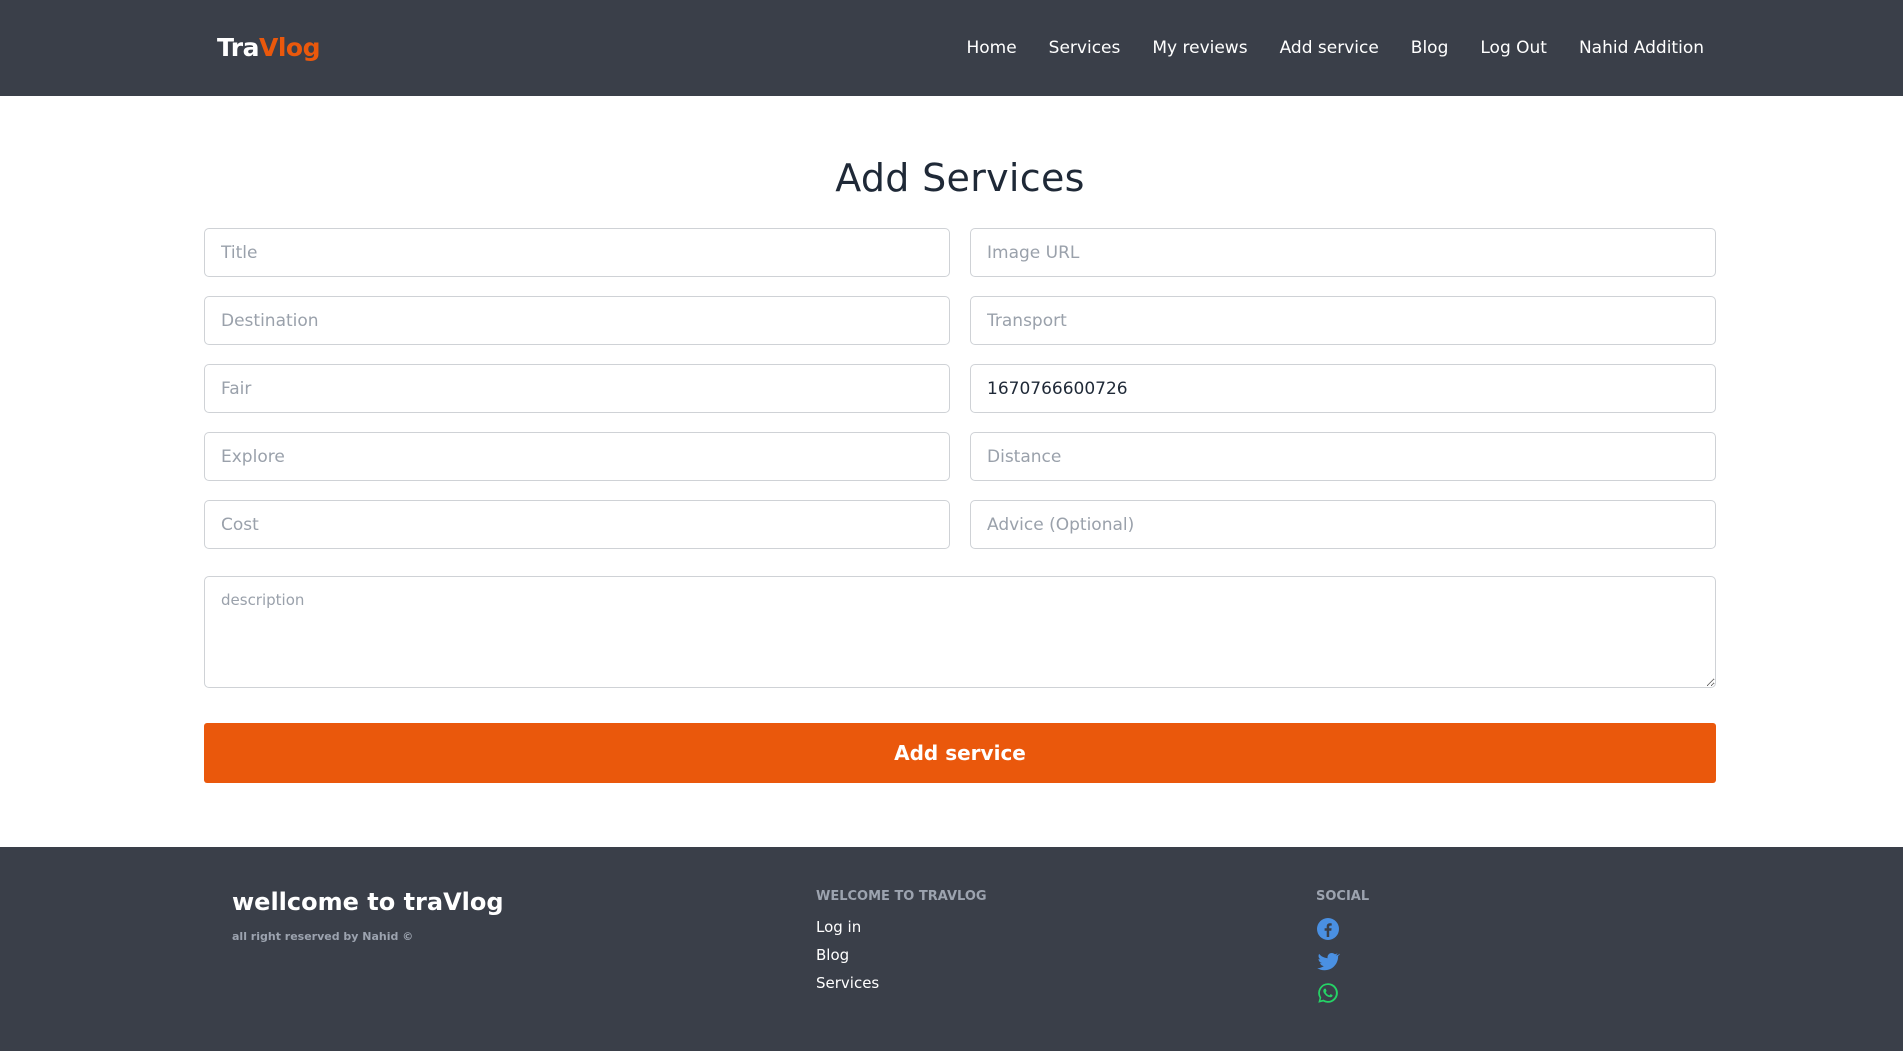 This screenshot has height=1051, width=1903. I want to click on nav-link-user-name: Nahid Addition, so click(1641, 48).